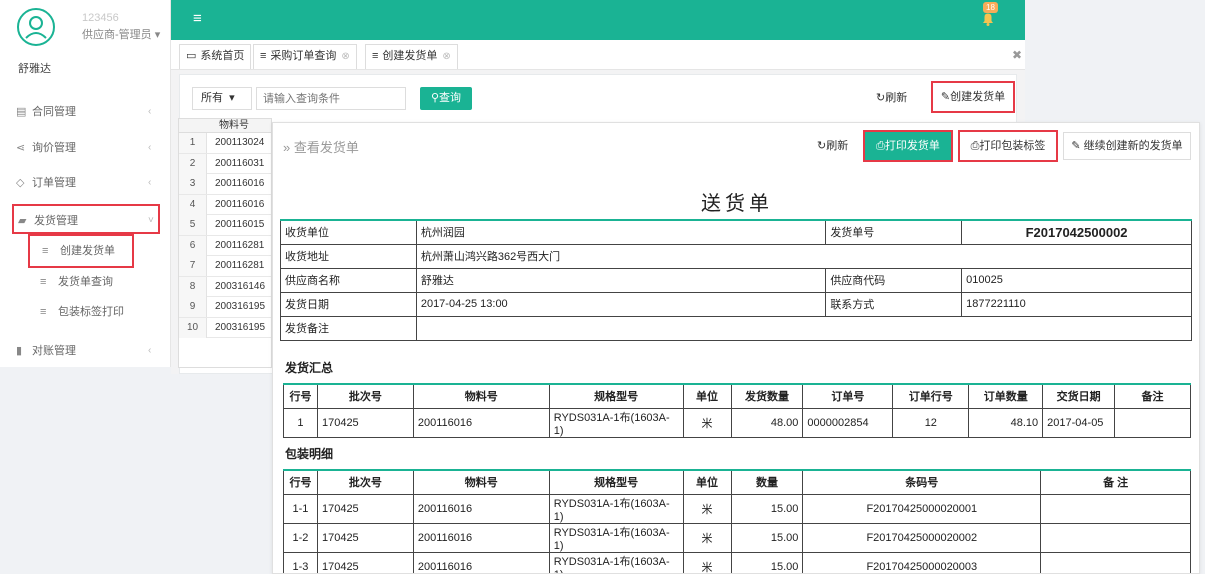  I want to click on table-row: 6 200116281, so click(225, 245).